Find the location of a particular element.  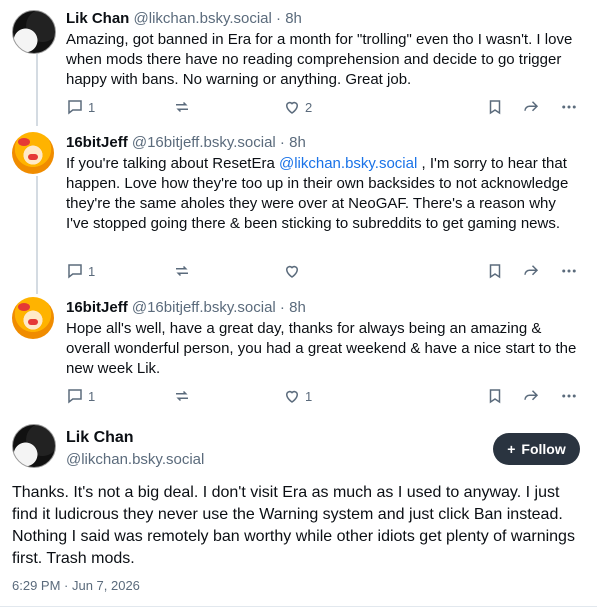

like-button: 2 is located at coordinates (297, 107).